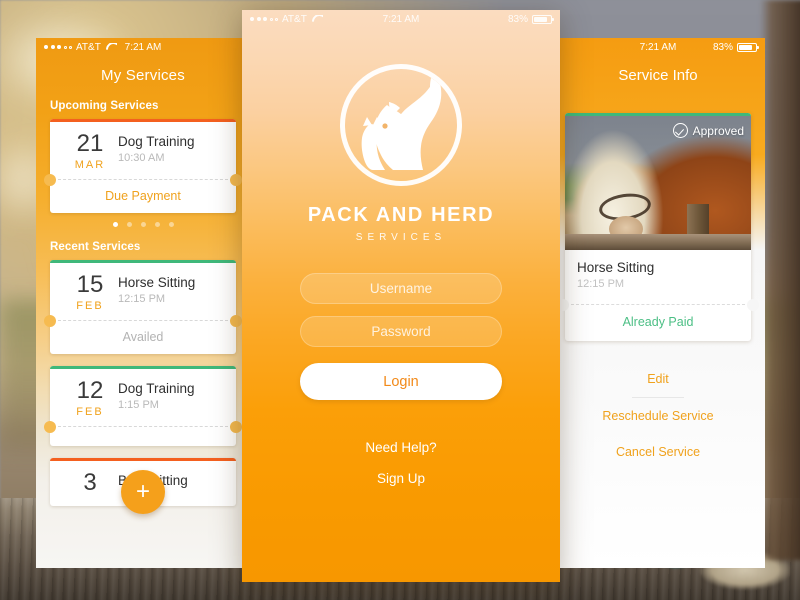 This screenshot has height=600, width=800. I want to click on card-service-time: 10:30 AM, so click(141, 158).